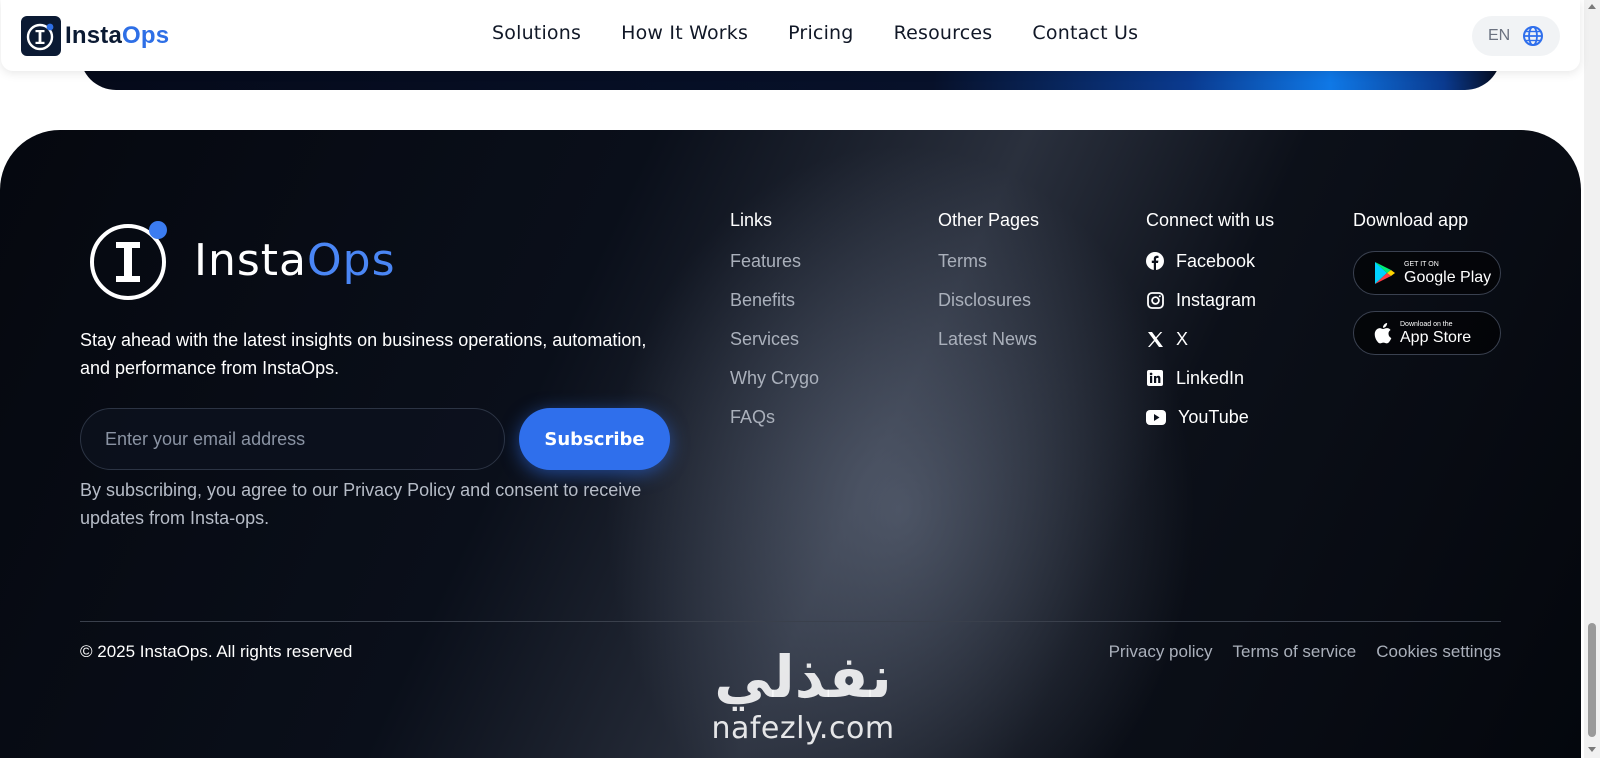 The width and height of the screenshot is (1600, 758). Describe the element at coordinates (1438, 652) in the screenshot. I see `link-cookies-settings: Cookies settings` at that location.